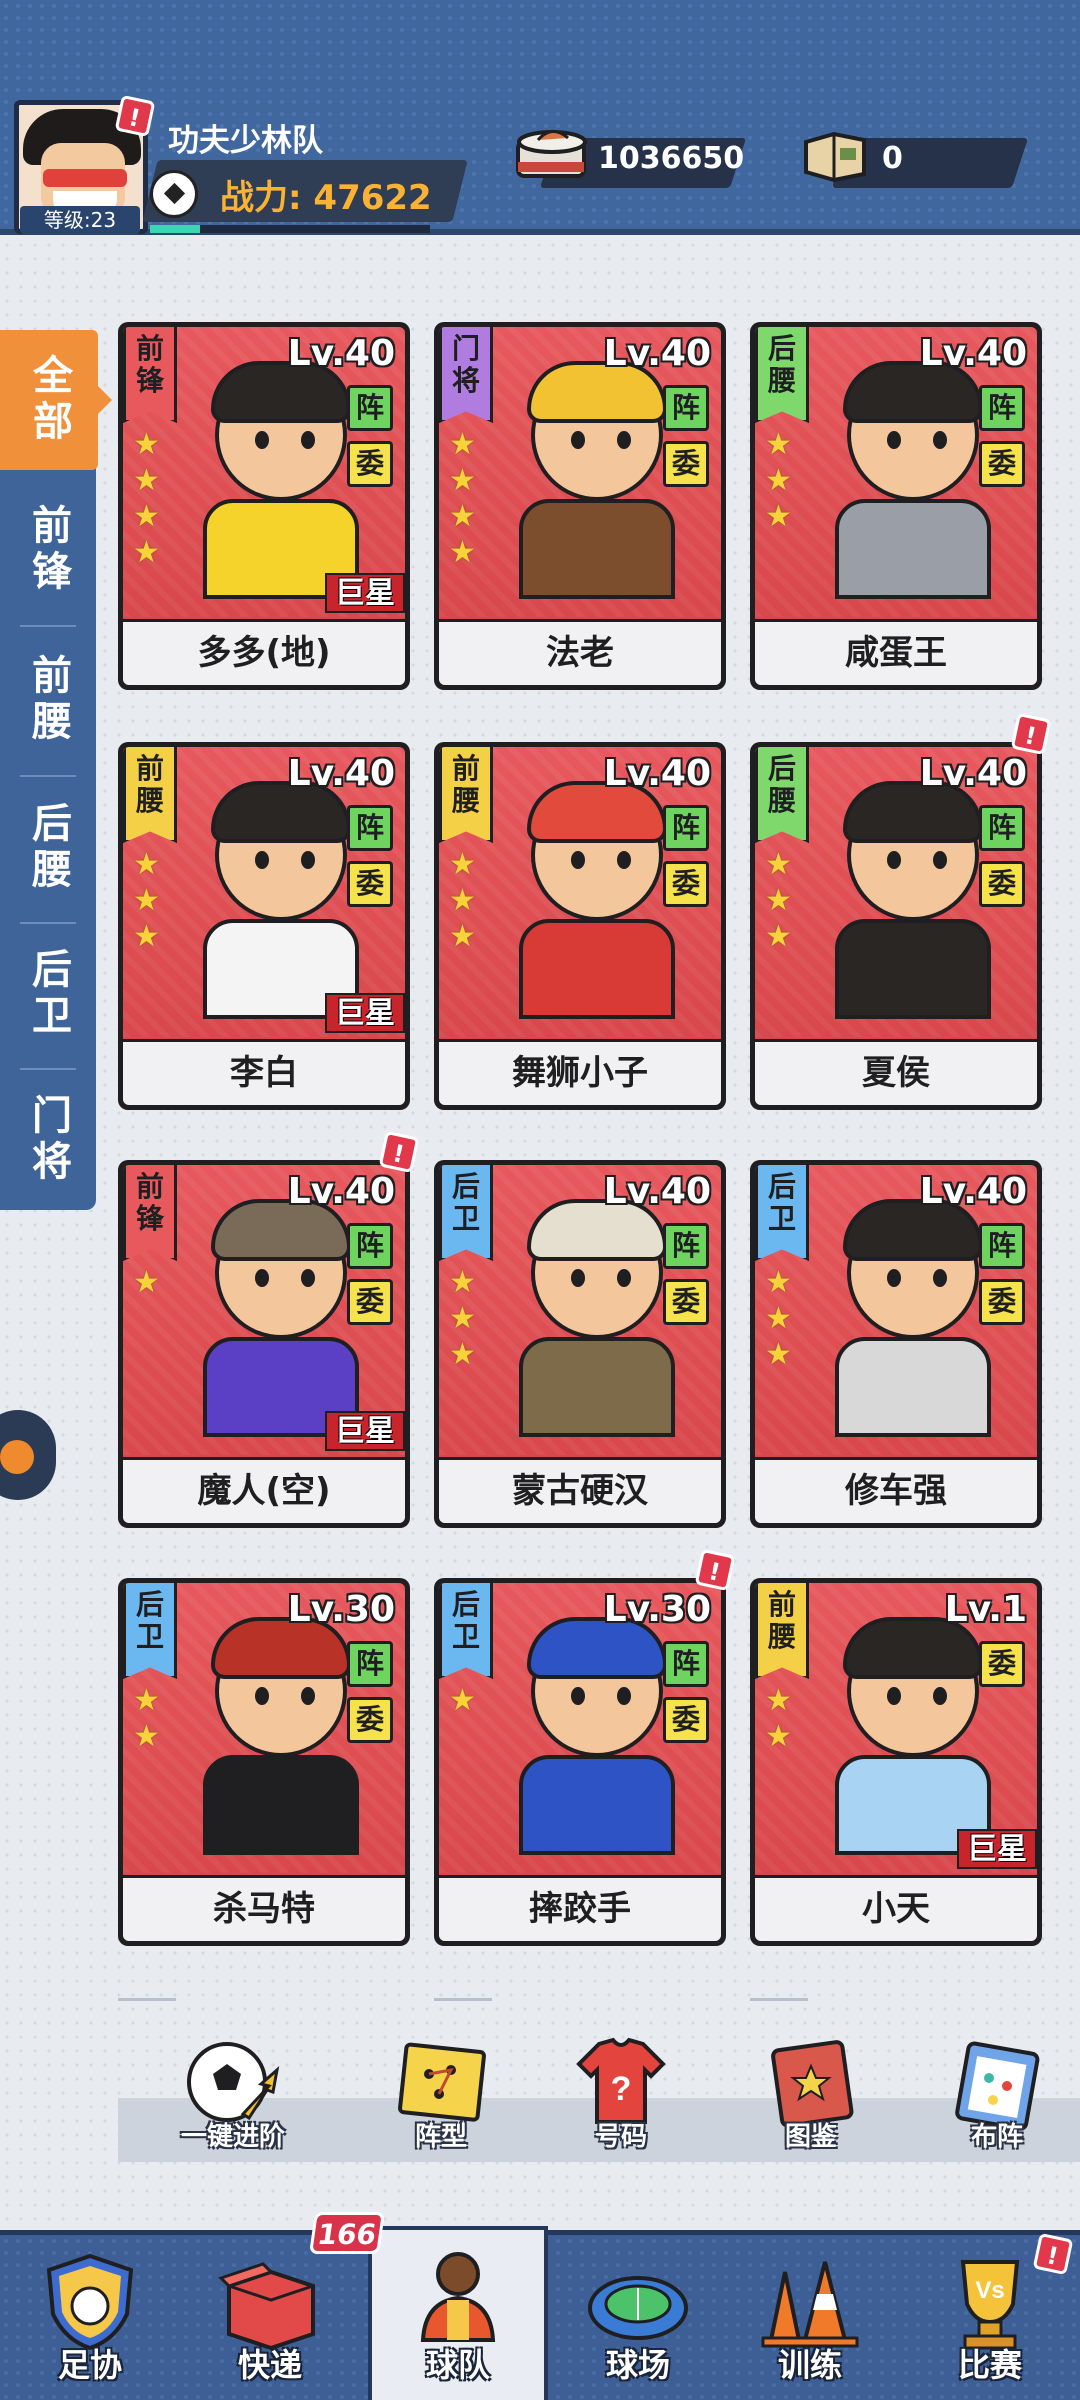  I want to click on lineup-button: 布阵, so click(997, 2091).